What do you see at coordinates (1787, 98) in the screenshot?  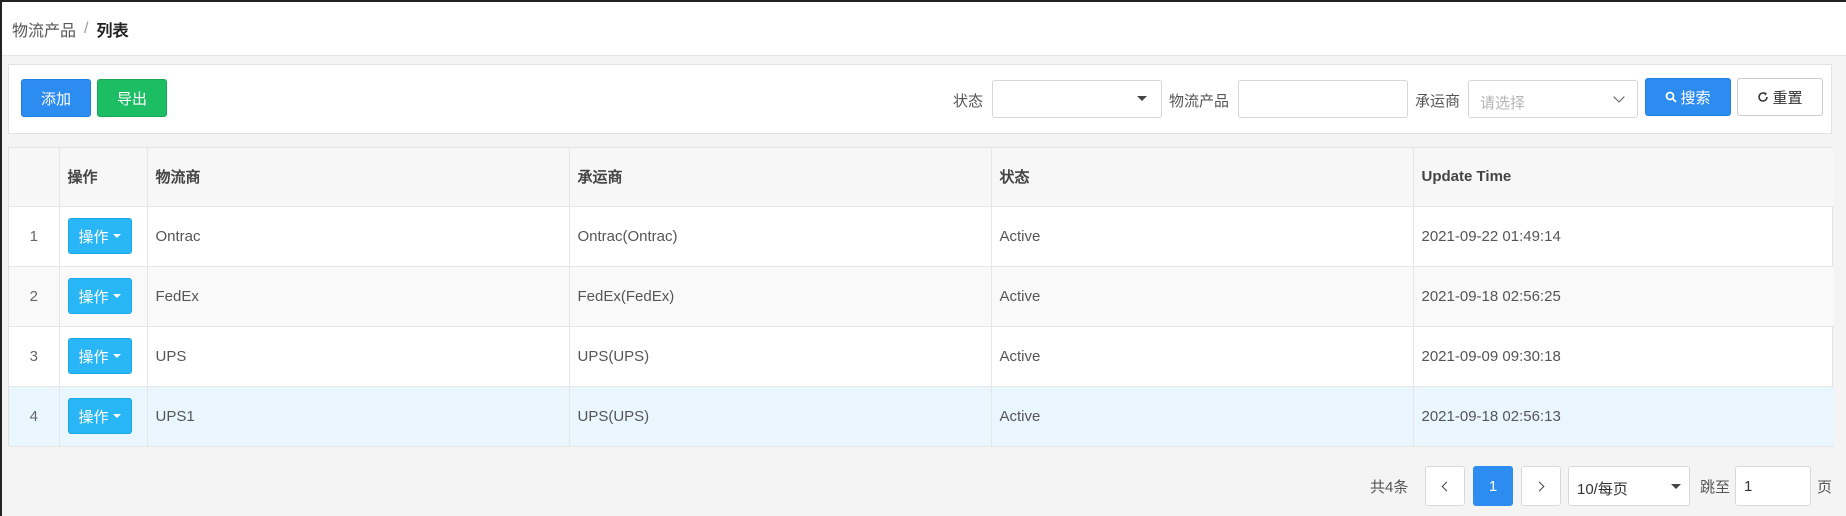 I see `reset-button-label: 重置` at bounding box center [1787, 98].